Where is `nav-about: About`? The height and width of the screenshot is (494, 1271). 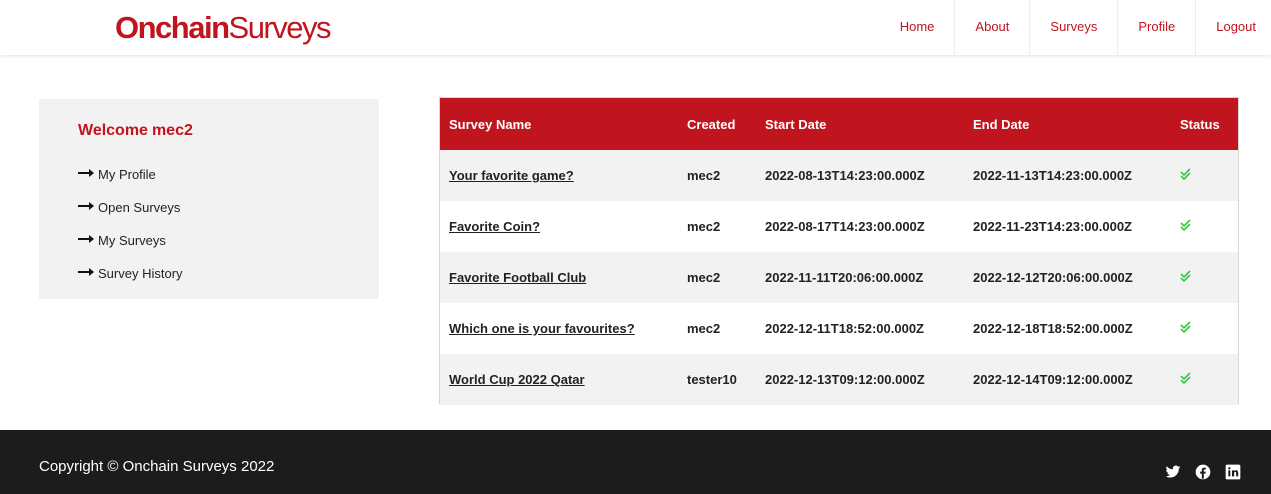 nav-about: About is located at coordinates (991, 27).